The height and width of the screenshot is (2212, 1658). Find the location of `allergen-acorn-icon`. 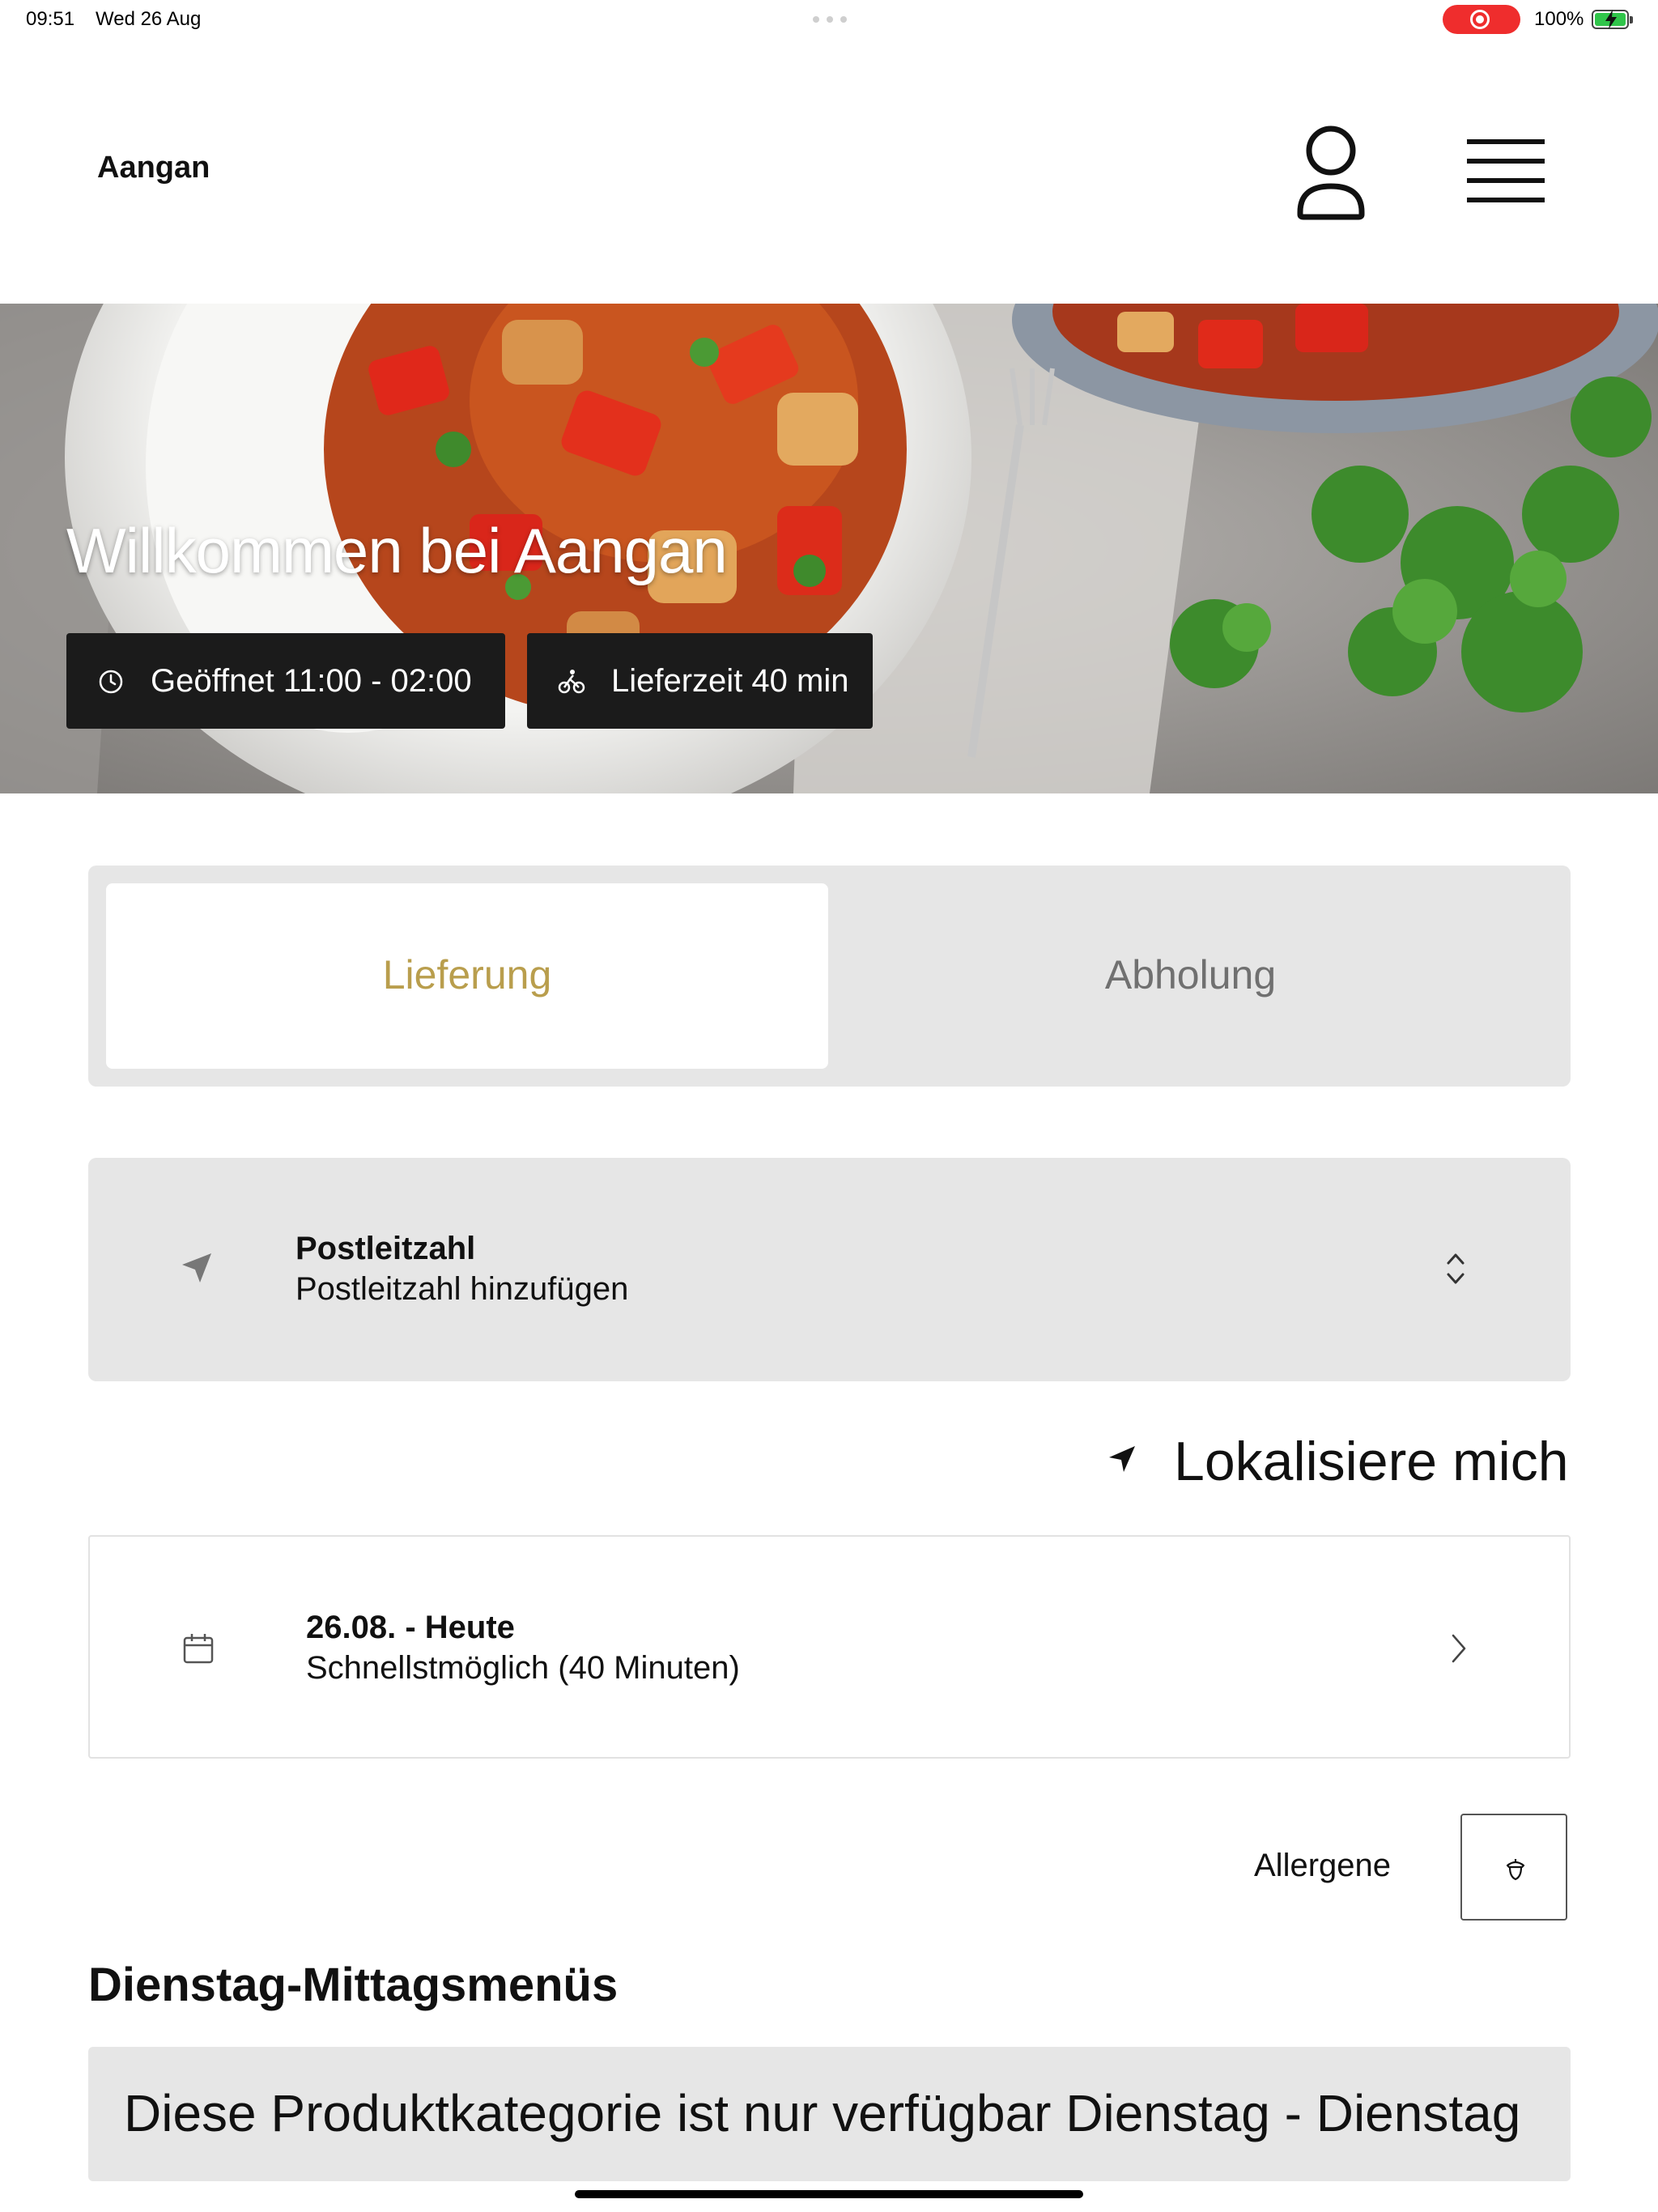

allergen-acorn-icon is located at coordinates (1515, 1870).